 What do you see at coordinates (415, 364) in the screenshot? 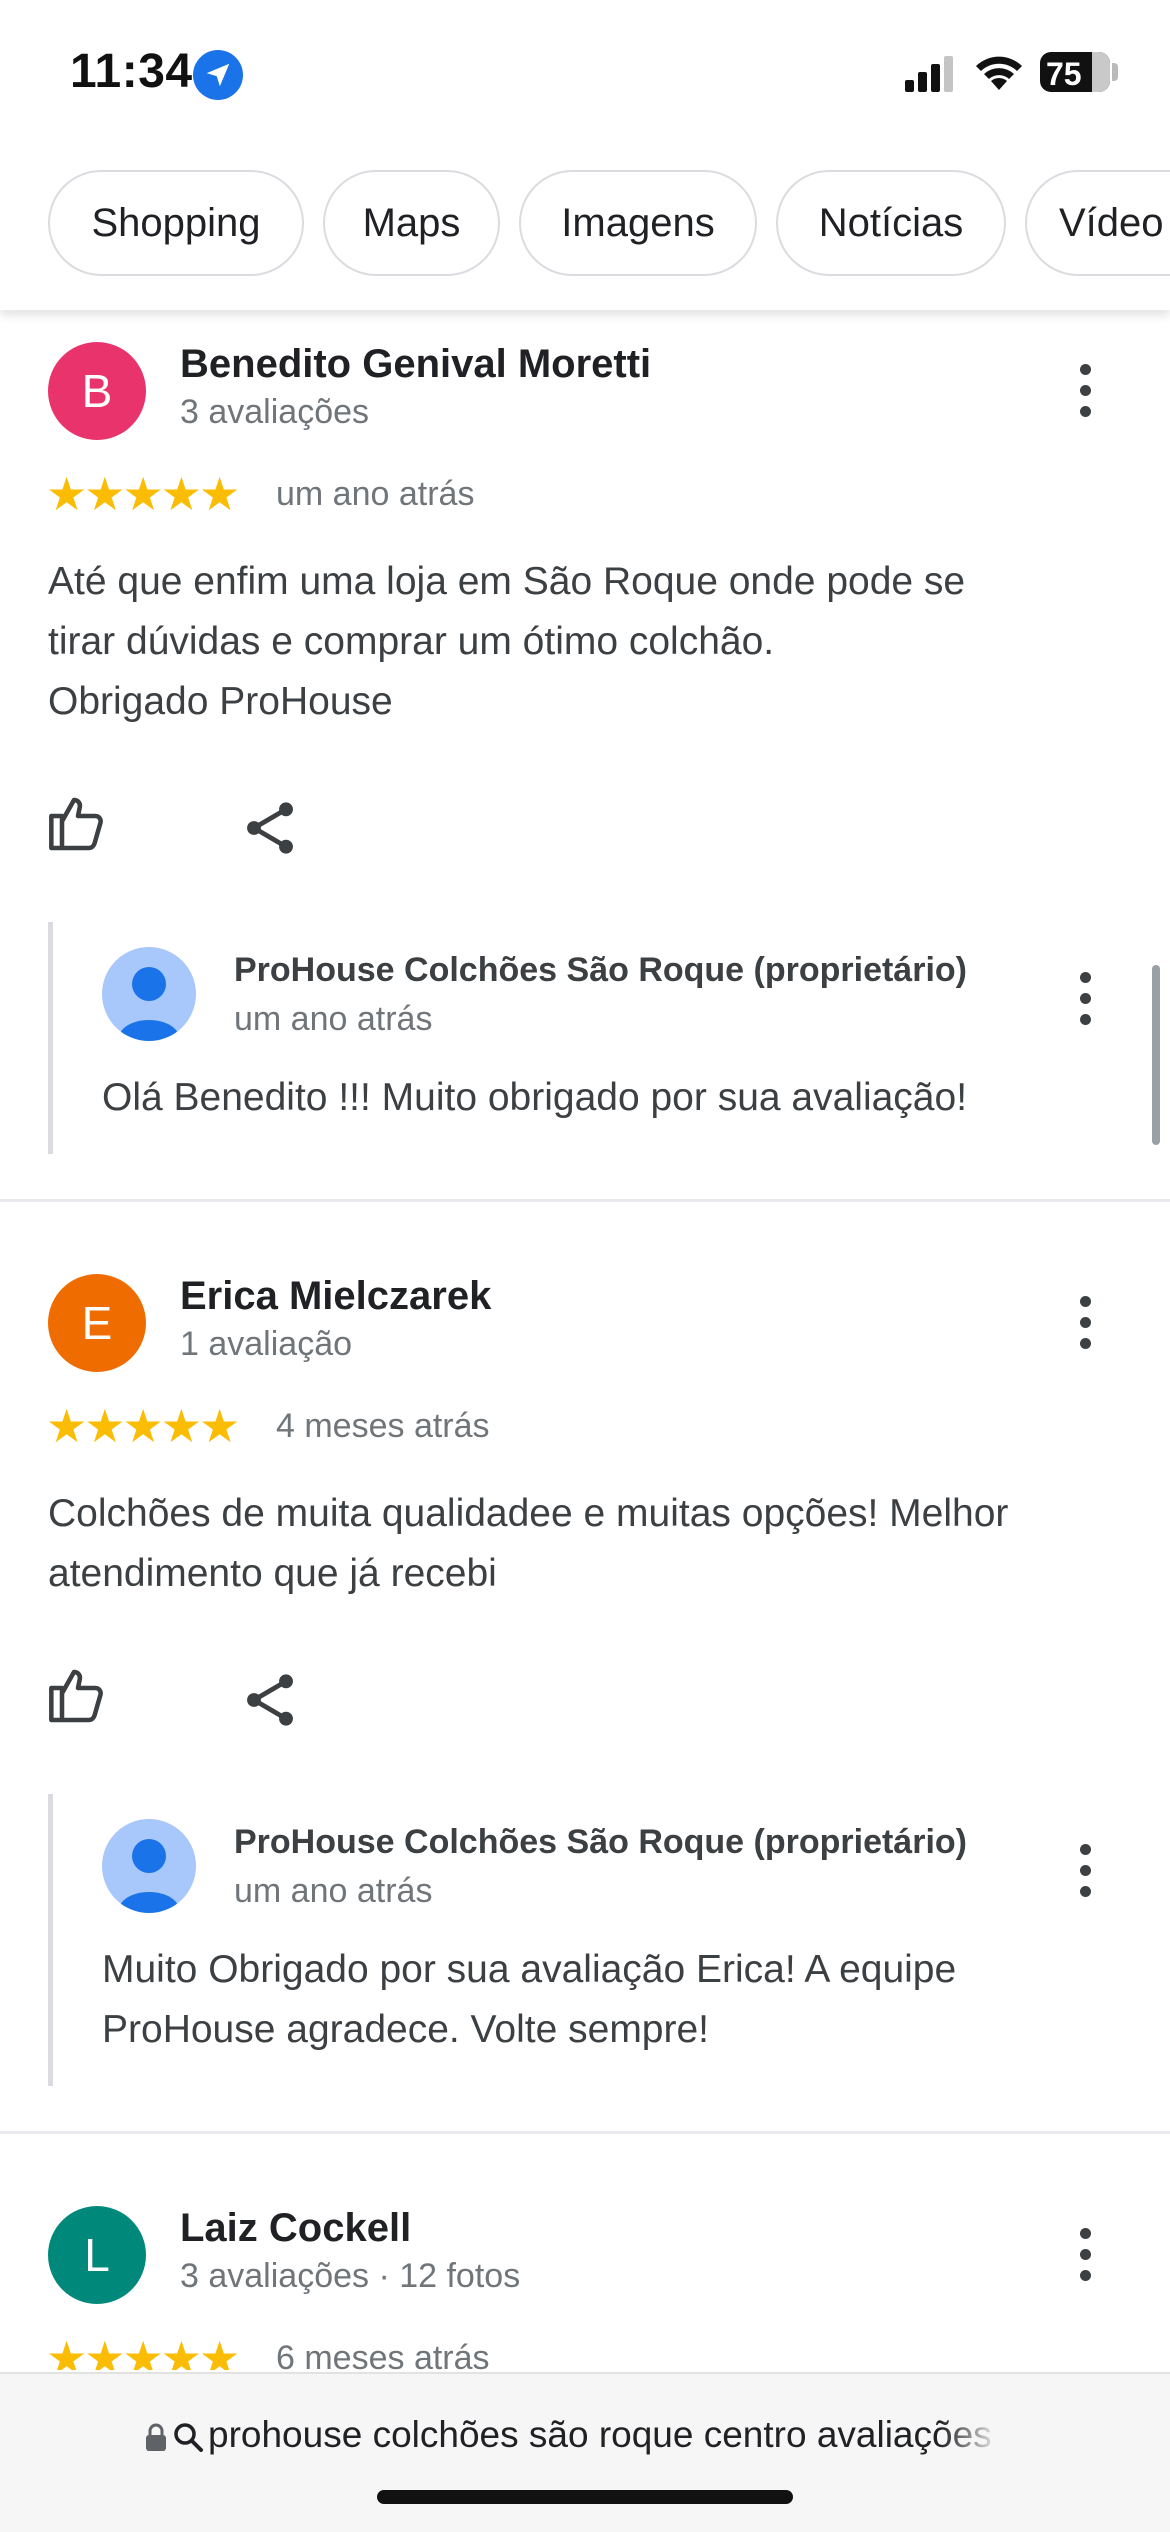
I see `reviewer-name: Benedito Genival Moretti` at bounding box center [415, 364].